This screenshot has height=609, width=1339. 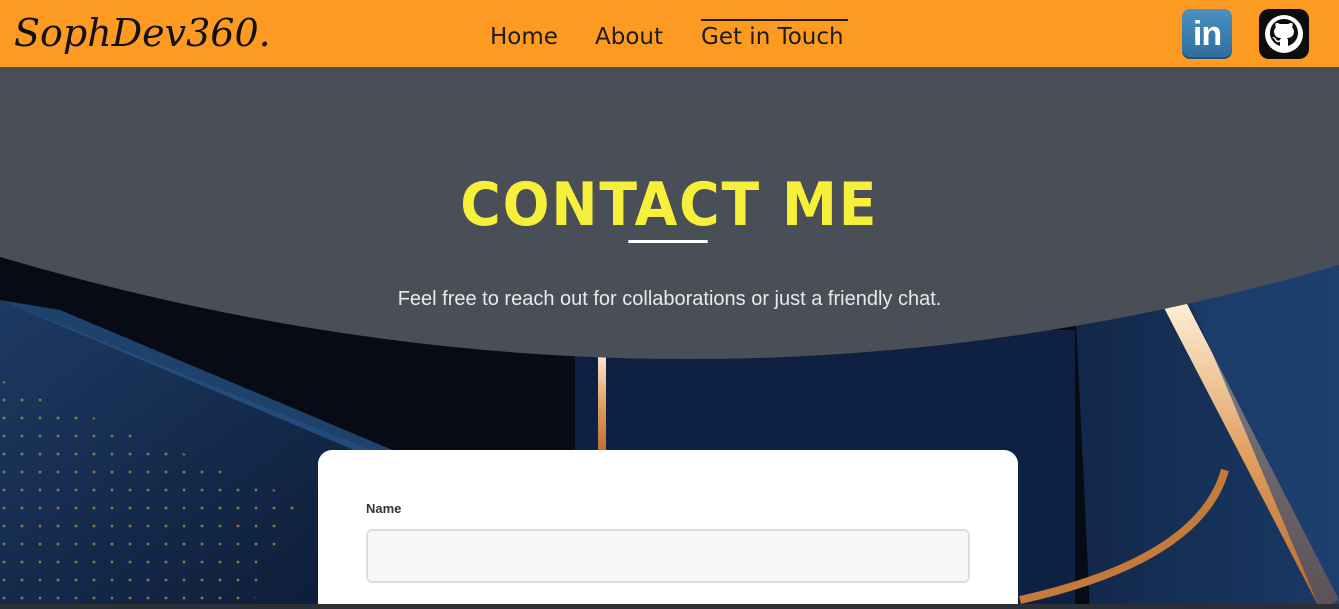 What do you see at coordinates (384, 508) in the screenshot?
I see `name-label: Name` at bounding box center [384, 508].